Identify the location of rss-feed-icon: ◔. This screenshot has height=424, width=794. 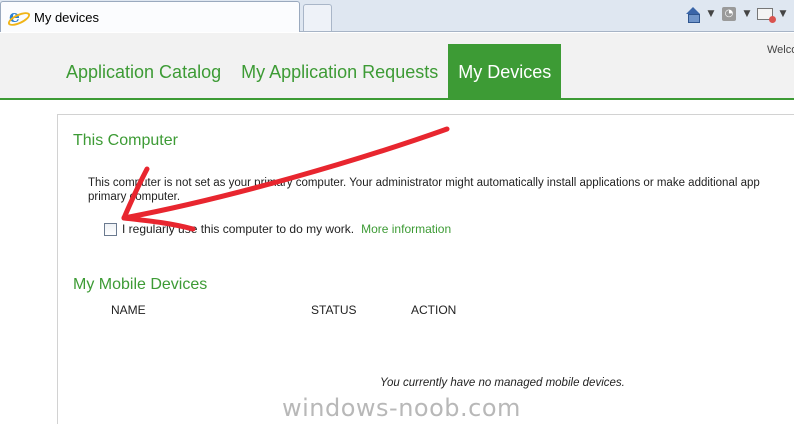
(729, 14).